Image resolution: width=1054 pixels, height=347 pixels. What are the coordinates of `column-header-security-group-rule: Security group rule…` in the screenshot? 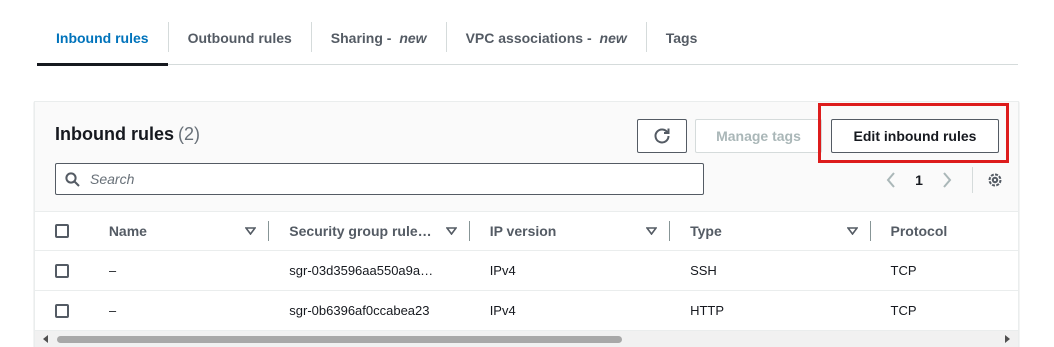 It's located at (368, 231).